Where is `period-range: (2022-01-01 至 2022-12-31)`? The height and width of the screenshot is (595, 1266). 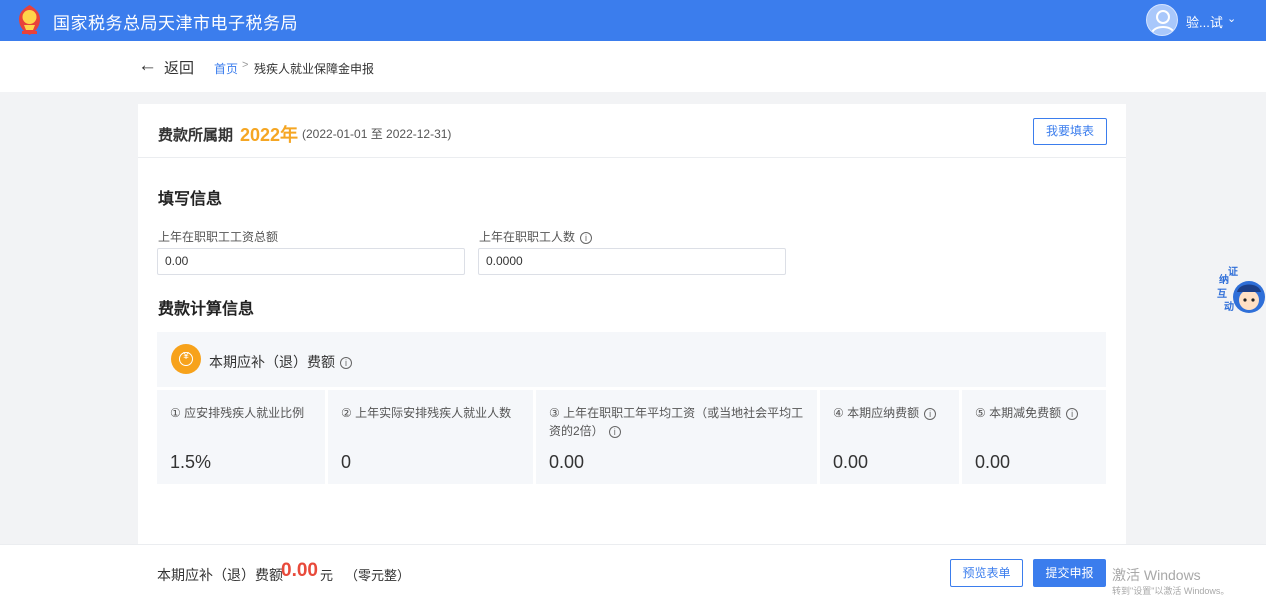 period-range: (2022-01-01 至 2022-12-31) is located at coordinates (377, 134).